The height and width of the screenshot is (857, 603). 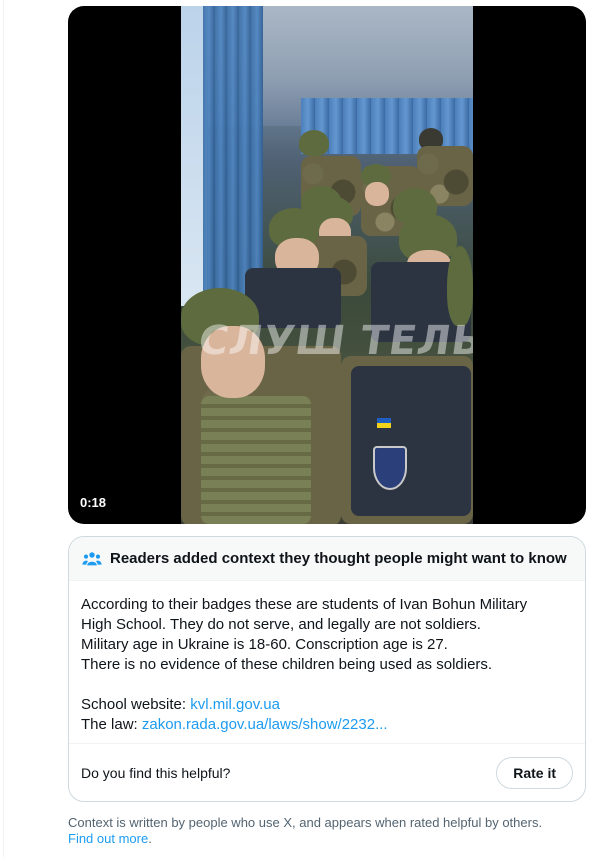 What do you see at coordinates (327, 705) in the screenshot?
I see `school-website-line: School website: kvl.mil.gov.ua` at bounding box center [327, 705].